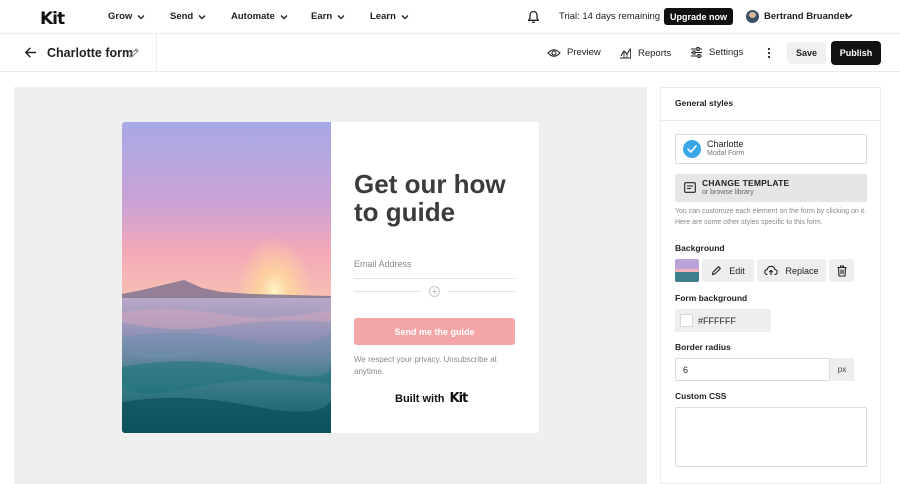  I want to click on nav-item-label: Earn, so click(322, 16).